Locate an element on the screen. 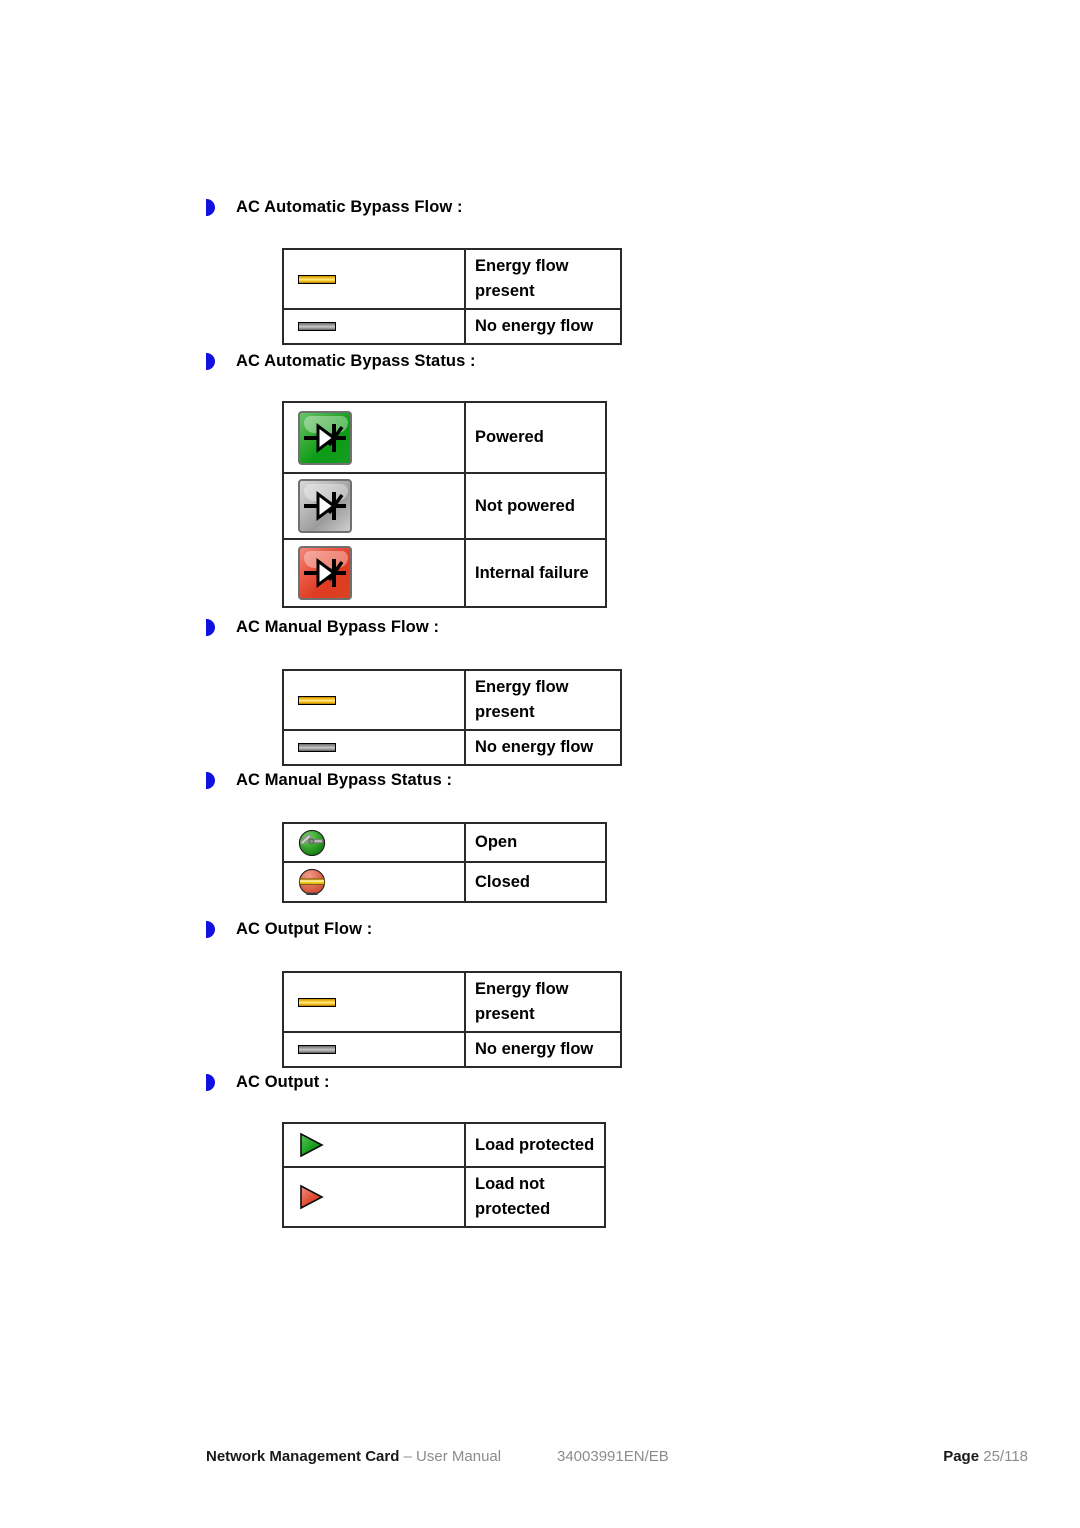 The width and height of the screenshot is (1080, 1528). section-heading-ac-output: AC Output : is located at coordinates (268, 1082).